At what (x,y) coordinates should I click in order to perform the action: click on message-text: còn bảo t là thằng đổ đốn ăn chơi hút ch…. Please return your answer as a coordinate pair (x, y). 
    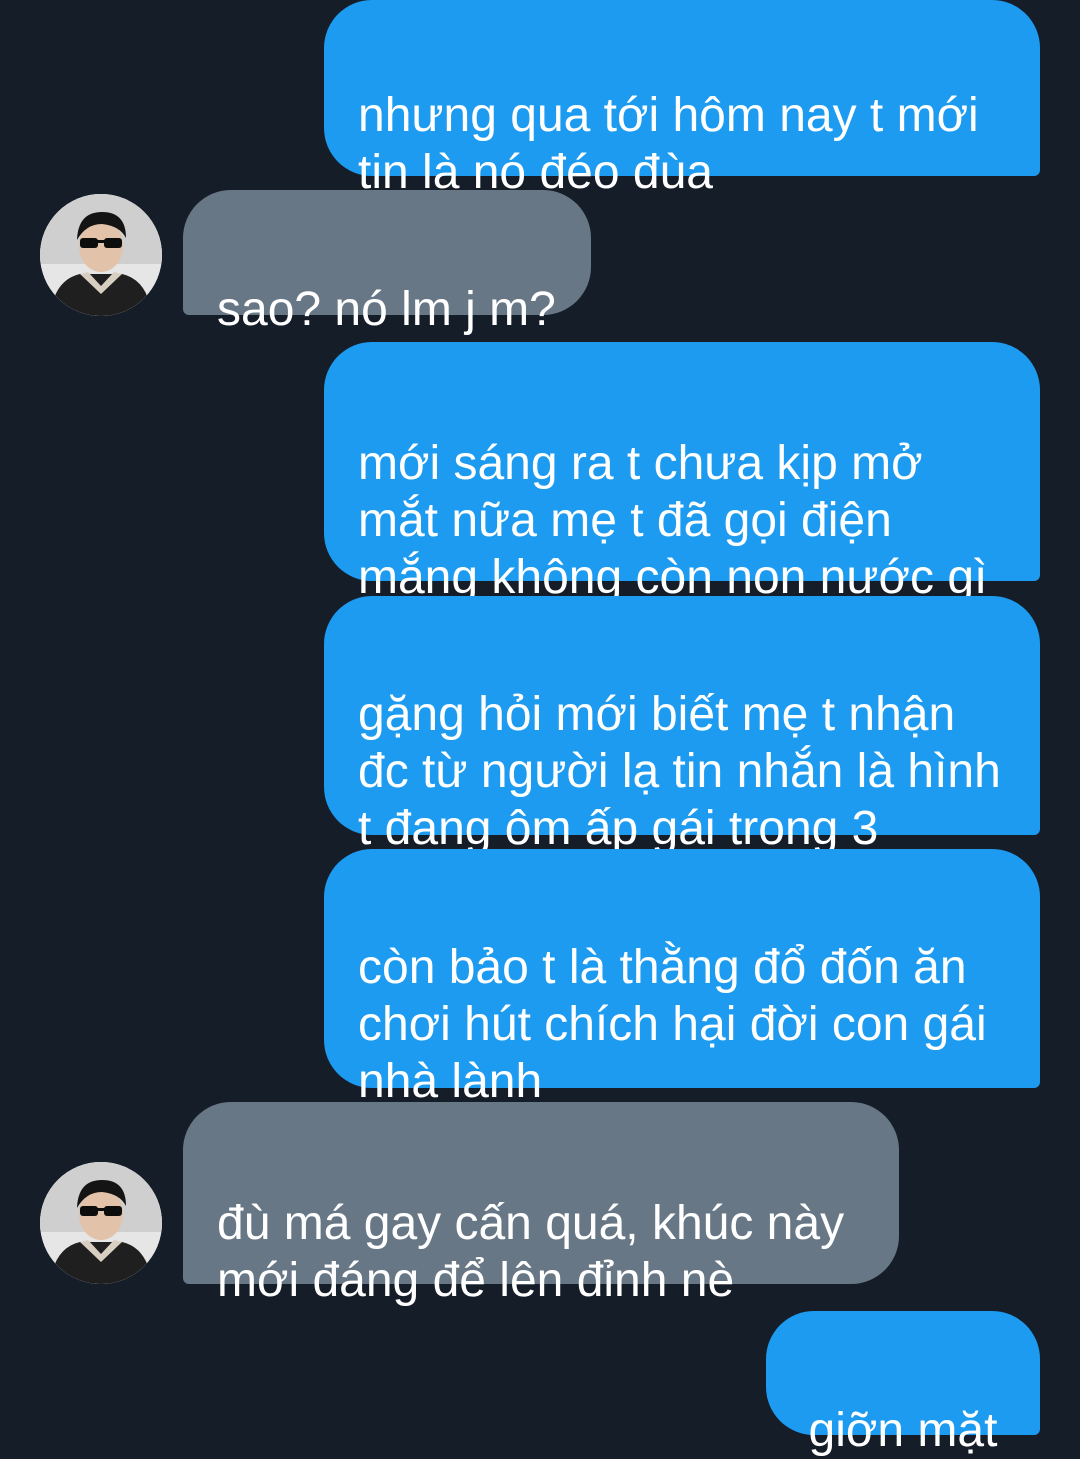
    Looking at the image, I should click on (672, 1024).